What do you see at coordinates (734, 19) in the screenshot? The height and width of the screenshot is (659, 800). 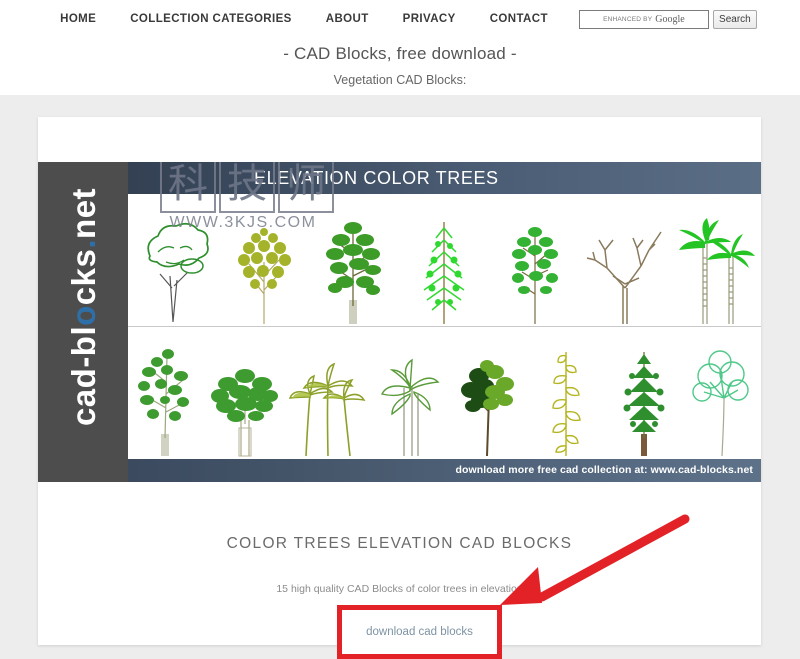 I see `search-button: Search` at bounding box center [734, 19].